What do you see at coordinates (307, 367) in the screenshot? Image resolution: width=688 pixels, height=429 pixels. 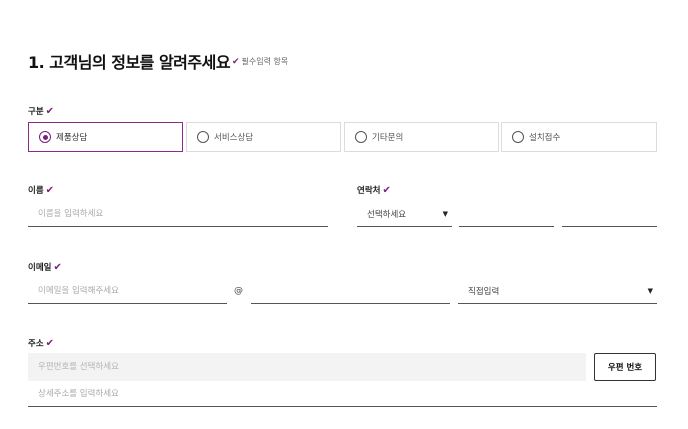 I see `zipcode-field` at bounding box center [307, 367].